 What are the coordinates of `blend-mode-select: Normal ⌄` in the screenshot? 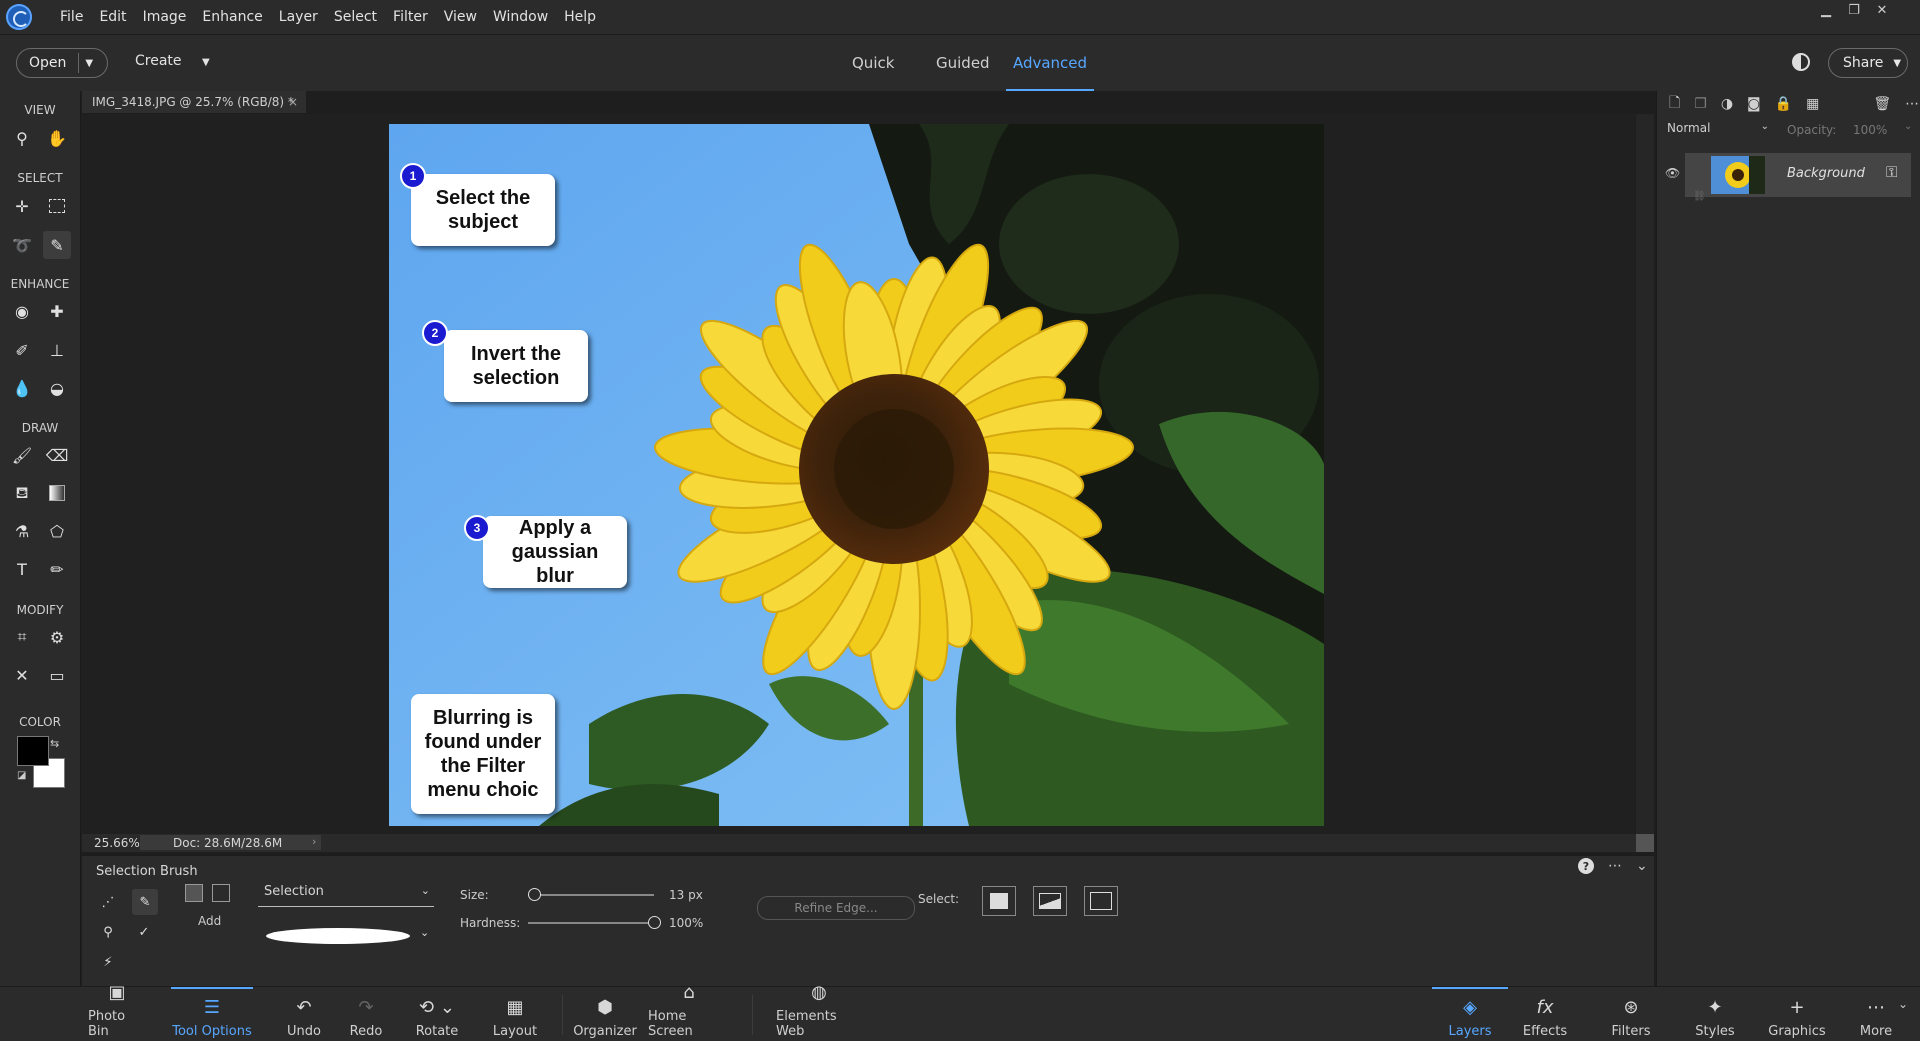 It's located at (1718, 131).